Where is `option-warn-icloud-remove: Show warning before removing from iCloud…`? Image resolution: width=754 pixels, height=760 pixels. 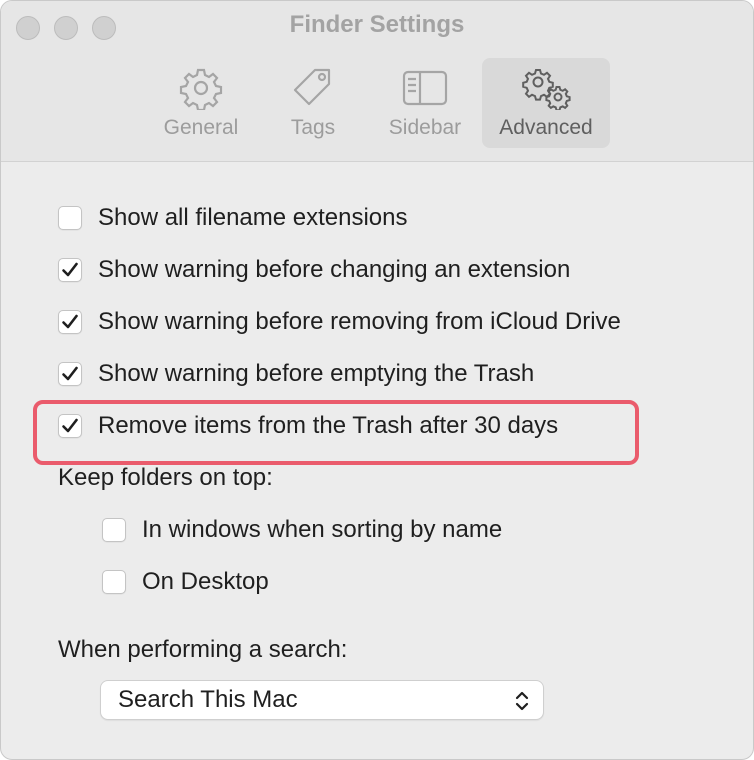
option-warn-icloud-remove: Show warning before removing from iCloud… is located at coordinates (339, 322).